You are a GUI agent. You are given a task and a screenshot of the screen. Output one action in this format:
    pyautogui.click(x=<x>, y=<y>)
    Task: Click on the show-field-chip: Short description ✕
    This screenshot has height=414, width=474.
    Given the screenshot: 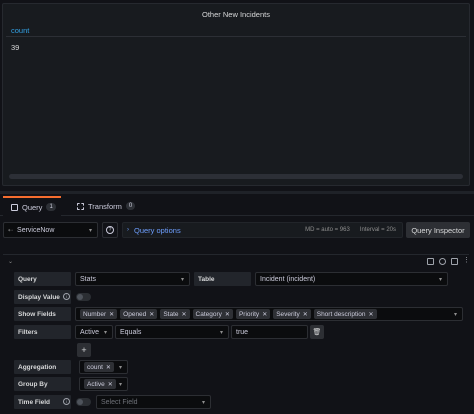 What is the action you would take?
    pyautogui.click(x=345, y=314)
    